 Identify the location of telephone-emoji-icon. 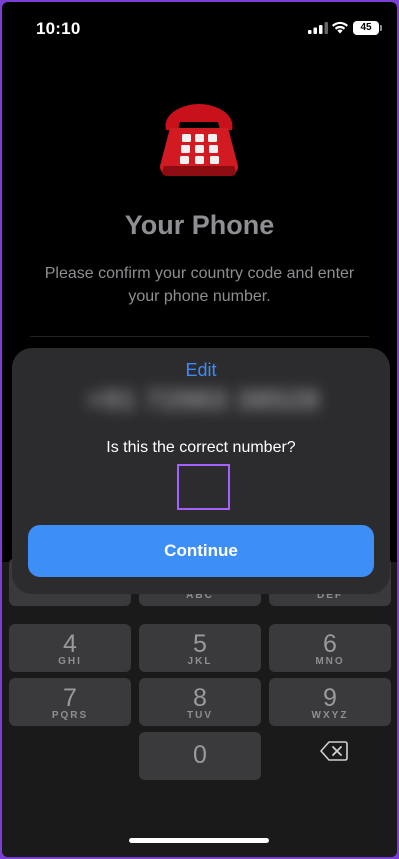
(199, 140).